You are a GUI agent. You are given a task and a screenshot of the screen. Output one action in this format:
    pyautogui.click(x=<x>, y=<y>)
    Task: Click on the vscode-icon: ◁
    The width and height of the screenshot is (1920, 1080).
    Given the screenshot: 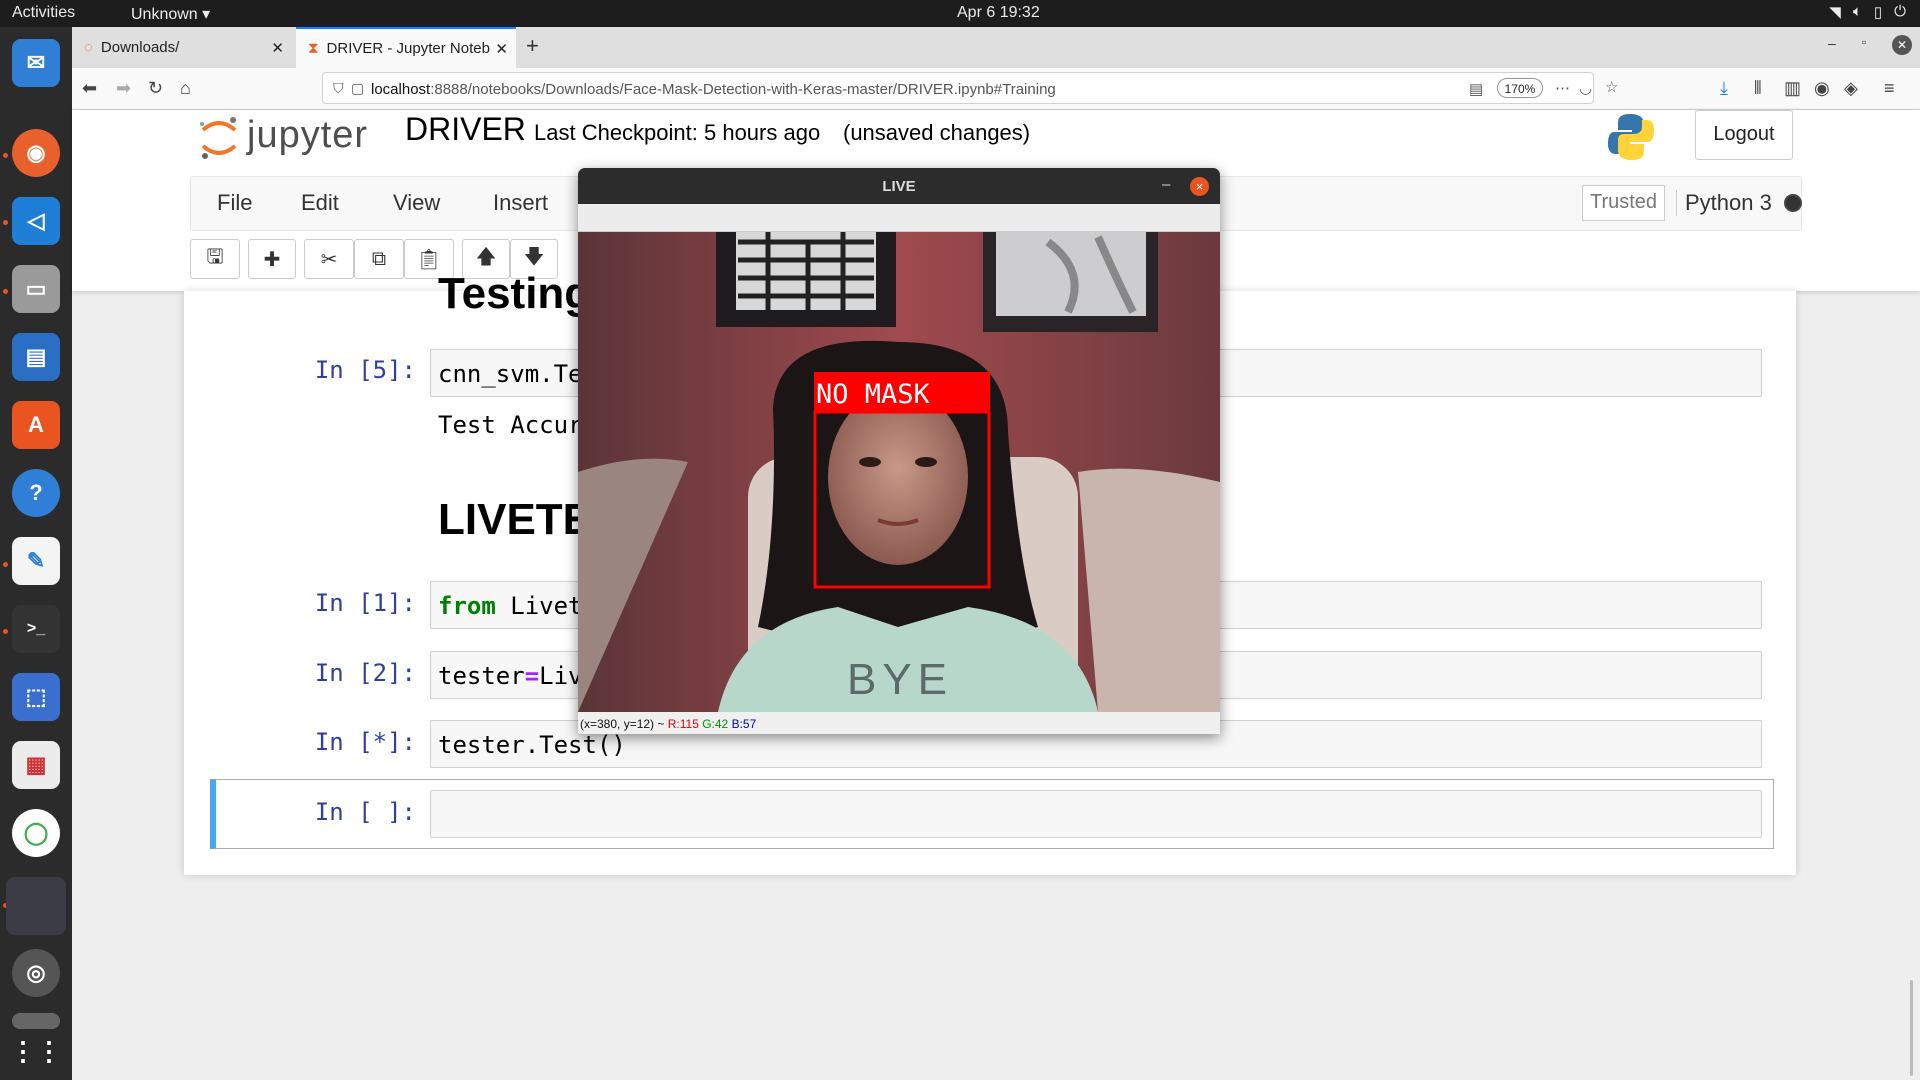 What is the action you would take?
    pyautogui.click(x=36, y=221)
    